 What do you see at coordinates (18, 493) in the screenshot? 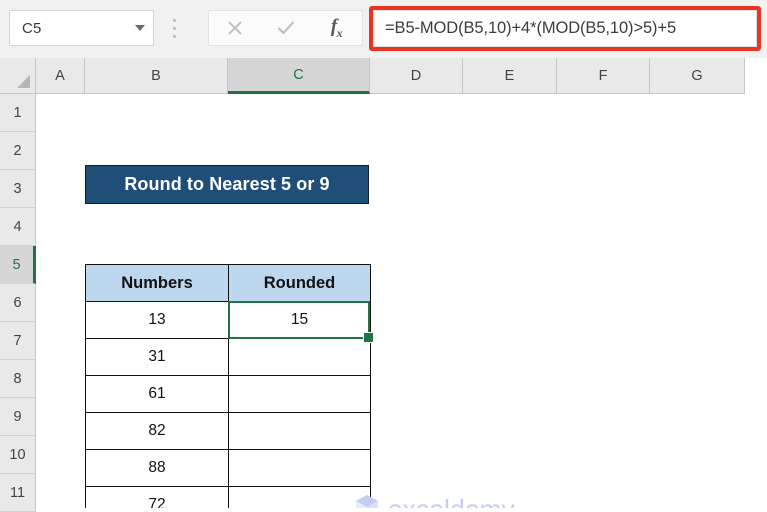
I see `row-header-11: 11` at bounding box center [18, 493].